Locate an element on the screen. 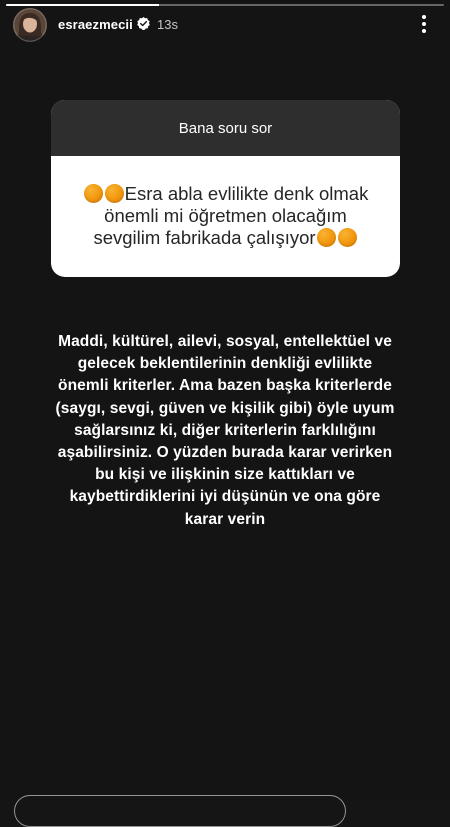 This screenshot has width=450, height=827. post-time: 13s is located at coordinates (167, 24).